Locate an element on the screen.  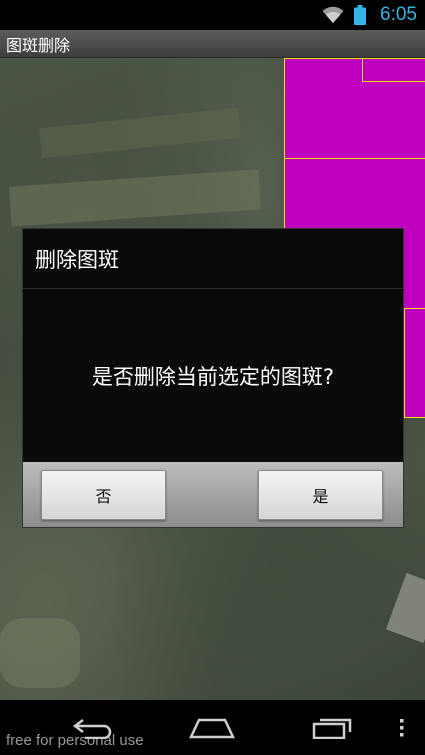
status-bar: 6:05 is located at coordinates (212, 15).